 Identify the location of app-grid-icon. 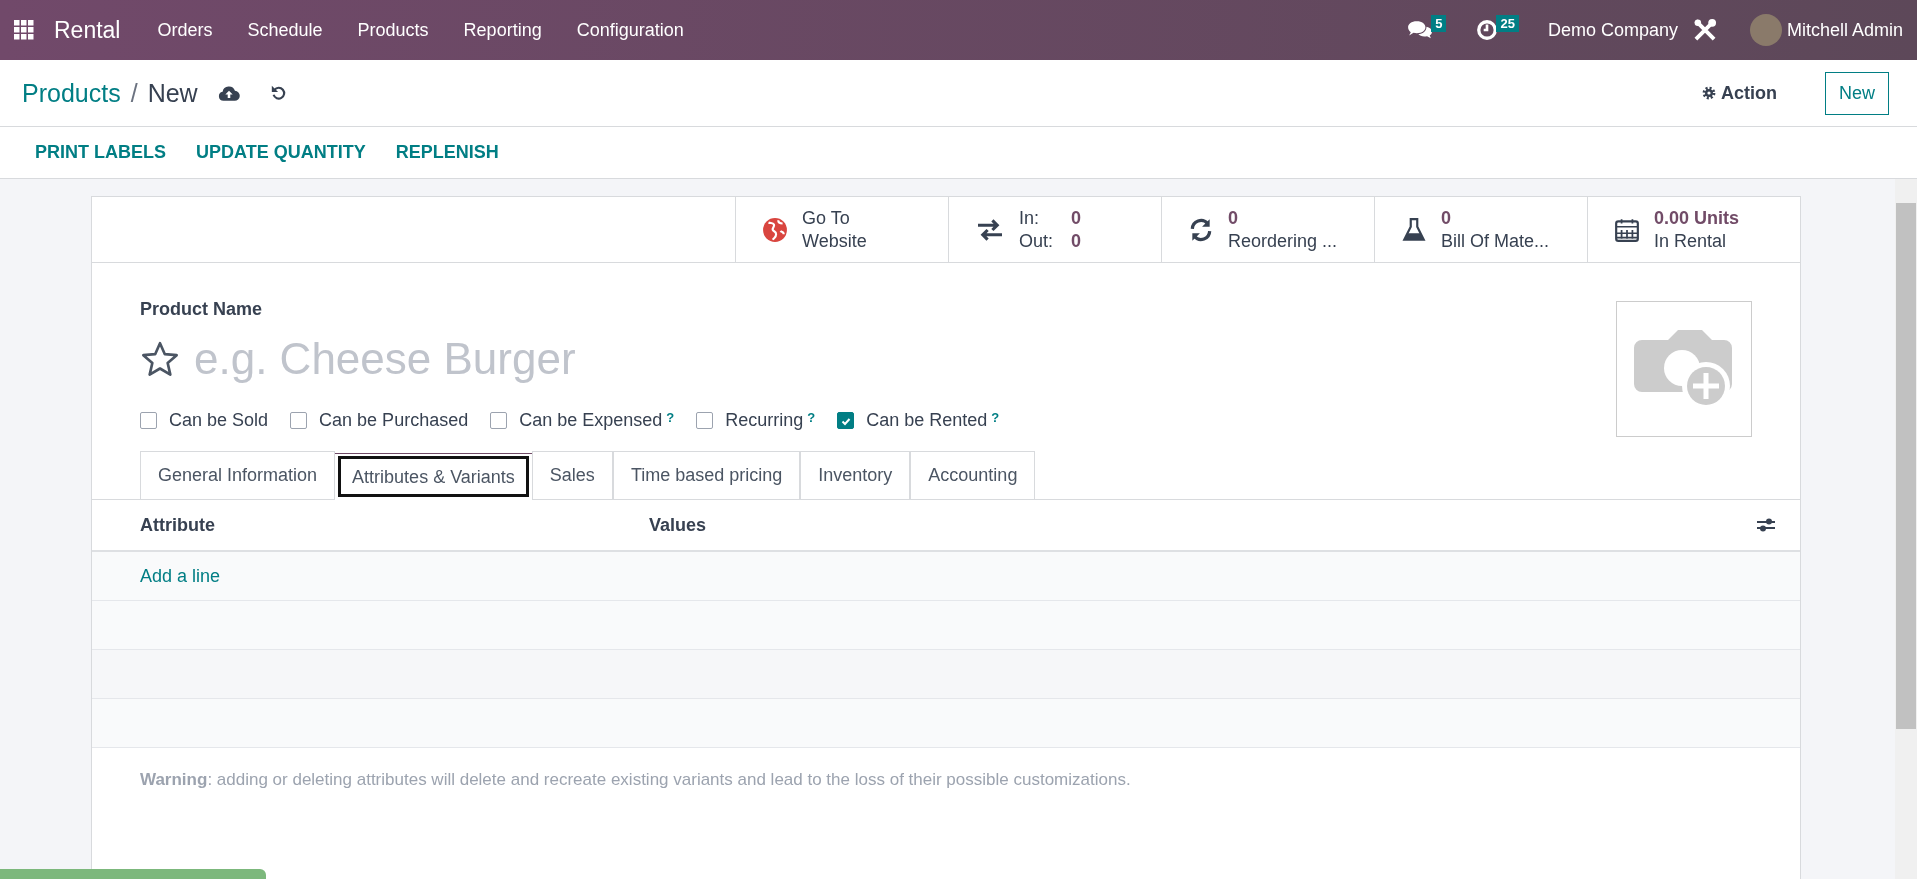
(24, 30).